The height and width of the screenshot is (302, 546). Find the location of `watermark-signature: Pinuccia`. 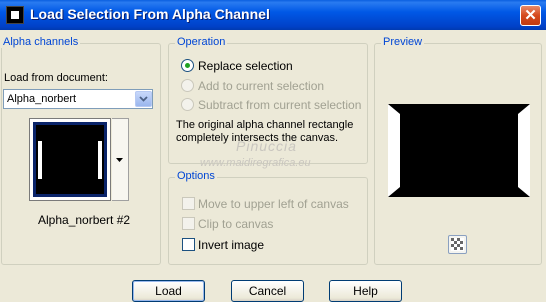

watermark-signature: Pinuccia is located at coordinates (266, 146).